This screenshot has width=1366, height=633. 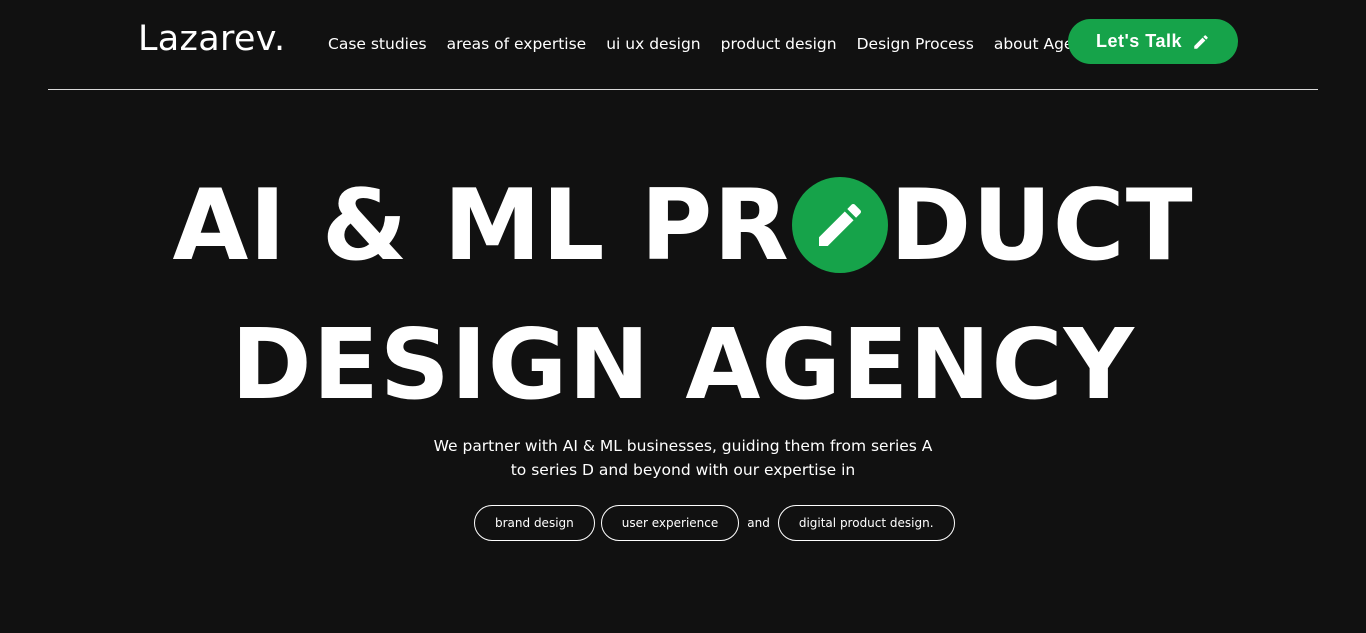 I want to click on tag-brand-design: brand design, so click(x=534, y=523).